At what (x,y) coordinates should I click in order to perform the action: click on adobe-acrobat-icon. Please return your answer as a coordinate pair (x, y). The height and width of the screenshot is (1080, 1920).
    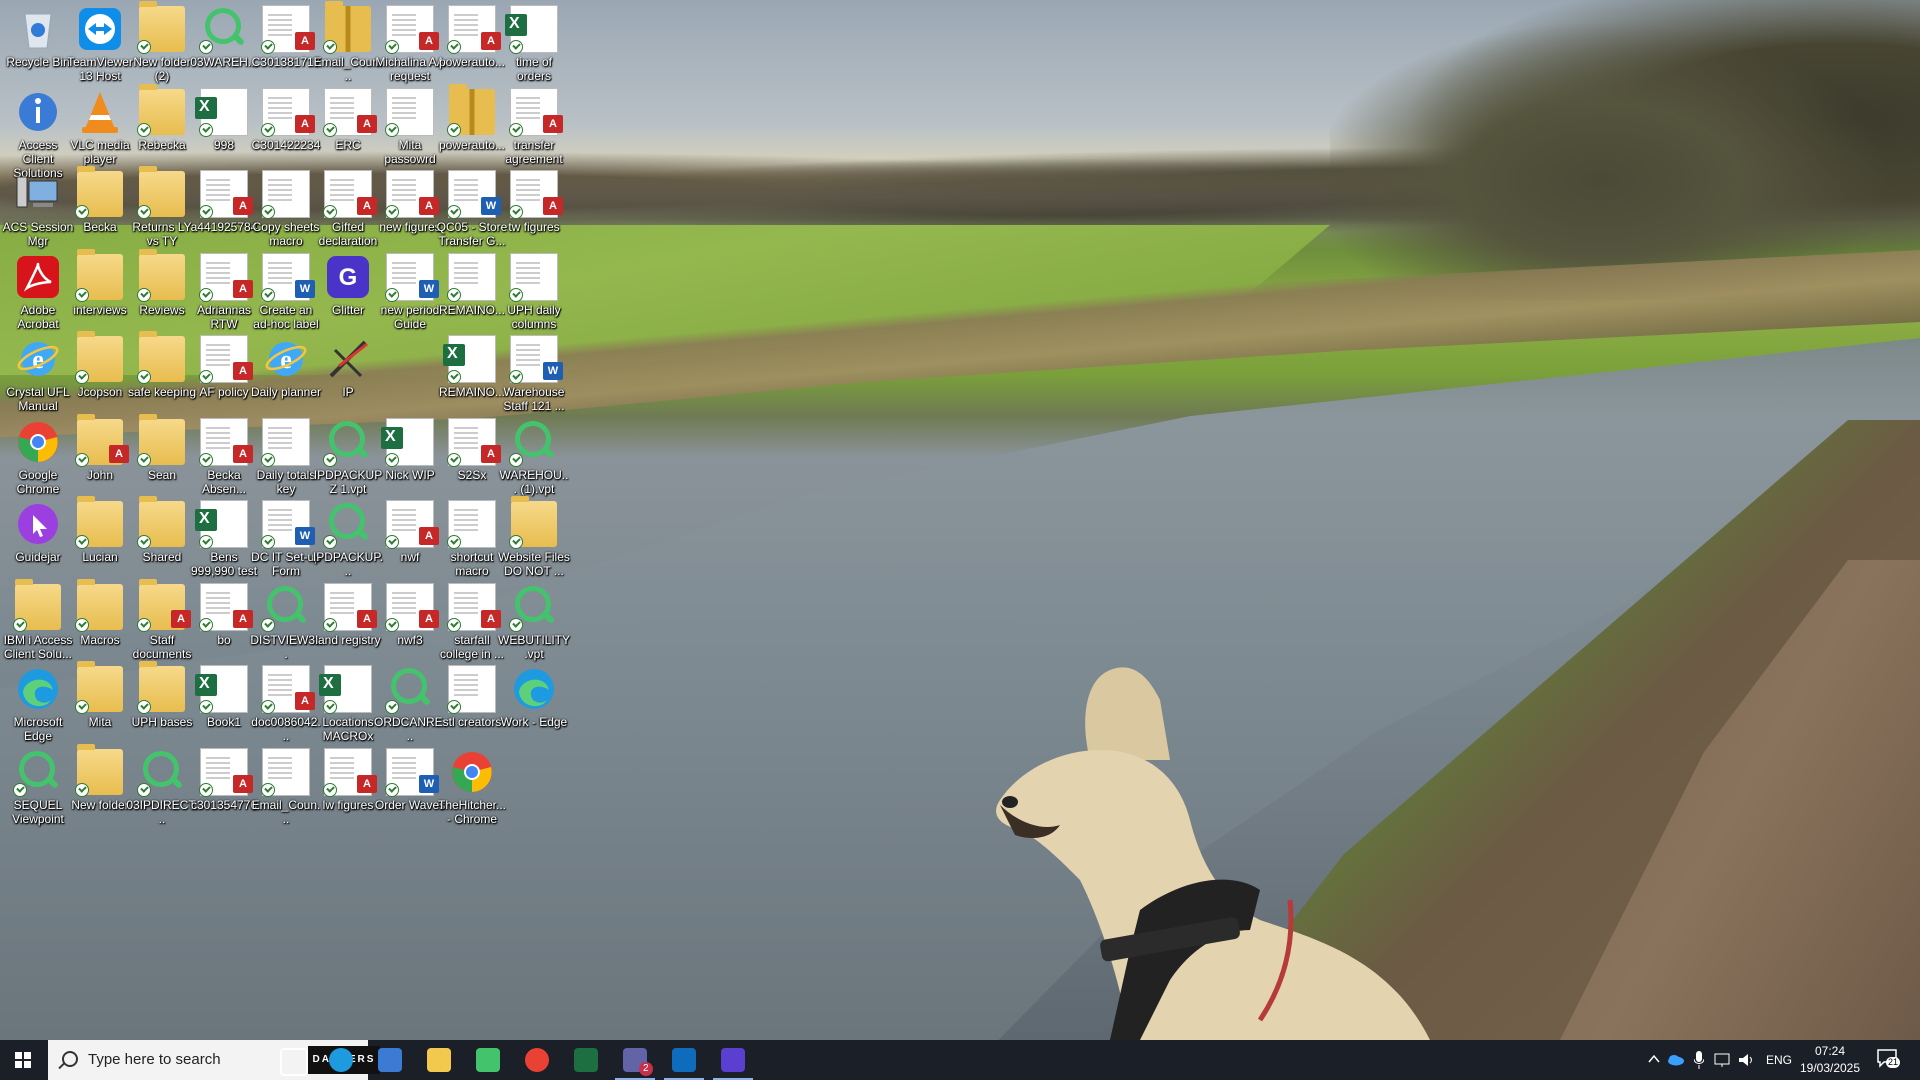
    Looking at the image, I should click on (38, 277).